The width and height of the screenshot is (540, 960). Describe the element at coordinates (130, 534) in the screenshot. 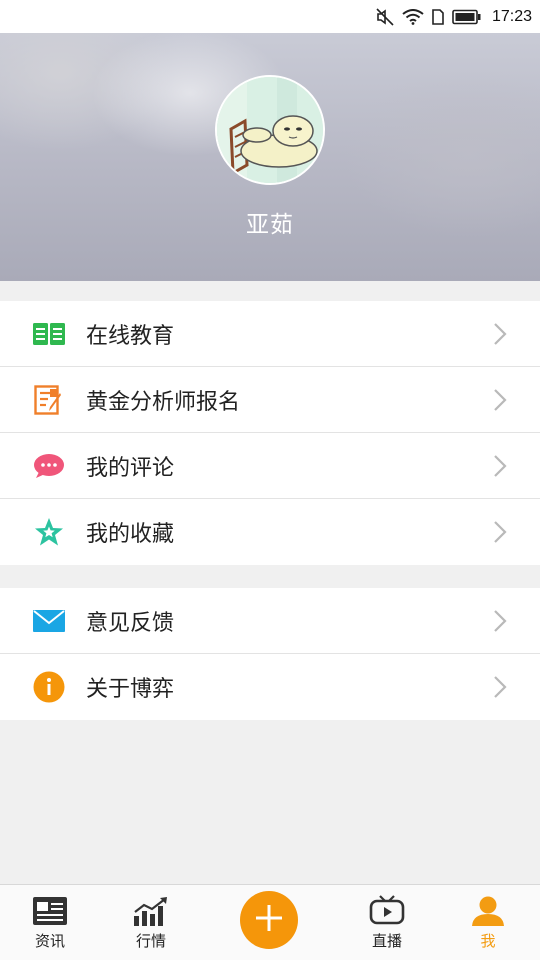

I see `menu-item-label: 我的收藏` at that location.